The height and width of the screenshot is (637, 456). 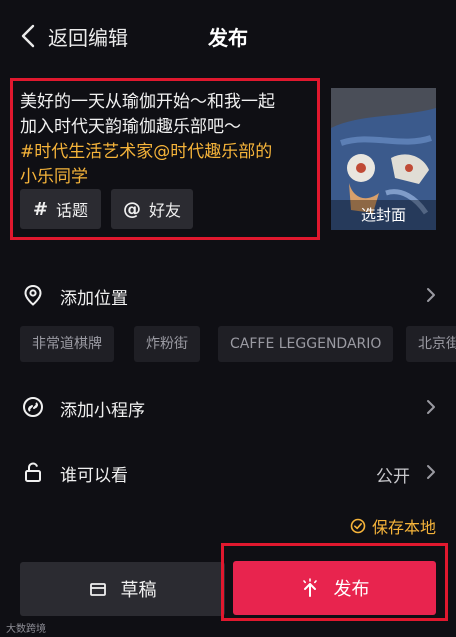 What do you see at coordinates (147, 102) in the screenshot?
I see `caption-line: 美好的一天从瑜伽开始～和我一起` at bounding box center [147, 102].